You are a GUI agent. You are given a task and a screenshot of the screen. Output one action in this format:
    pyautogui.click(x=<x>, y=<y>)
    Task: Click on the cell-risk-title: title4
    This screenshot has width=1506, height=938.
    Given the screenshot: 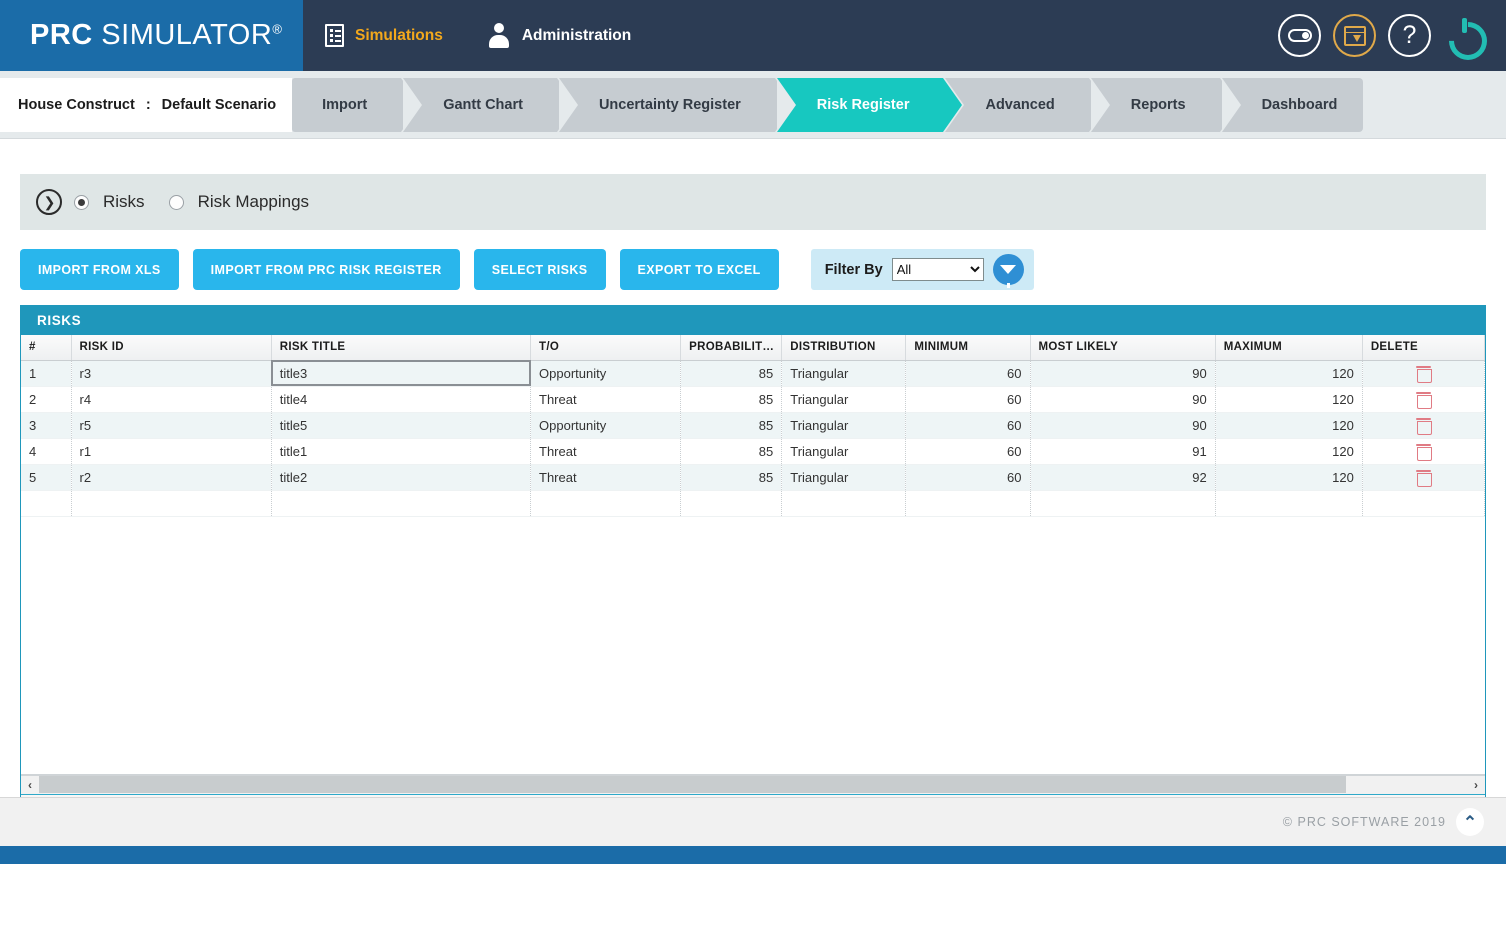 What is the action you would take?
    pyautogui.click(x=401, y=399)
    